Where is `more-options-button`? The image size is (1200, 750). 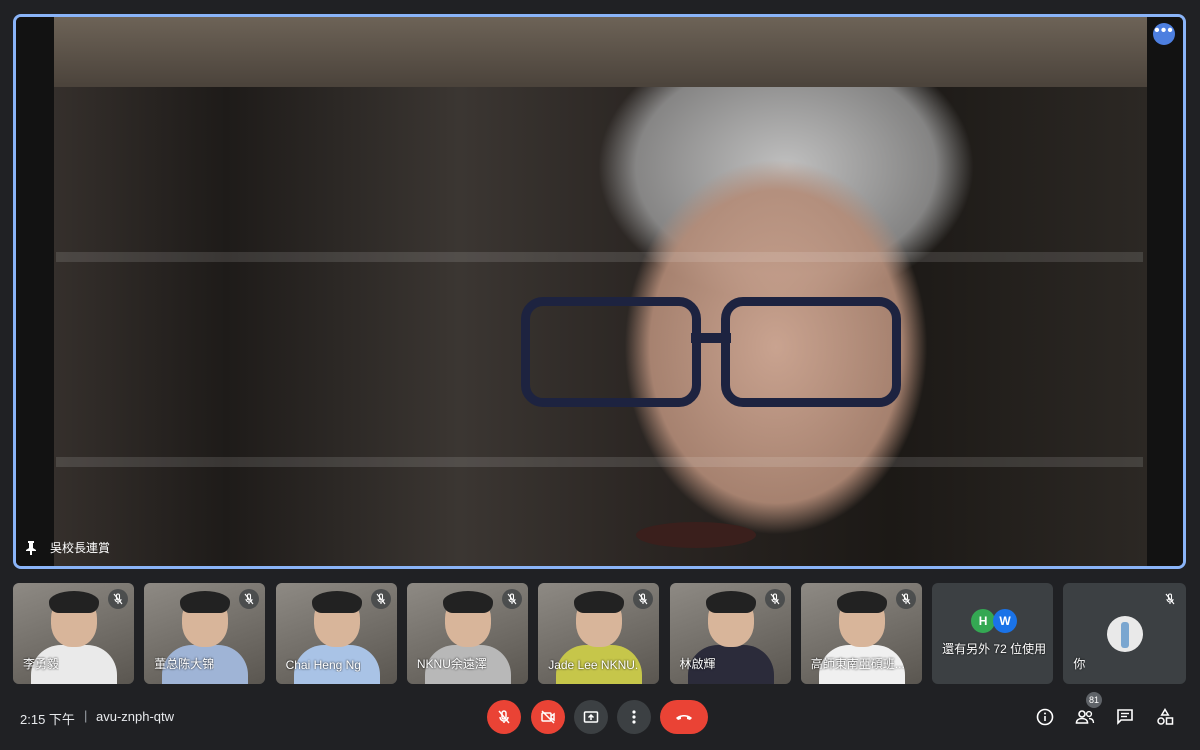 more-options-button is located at coordinates (634, 717).